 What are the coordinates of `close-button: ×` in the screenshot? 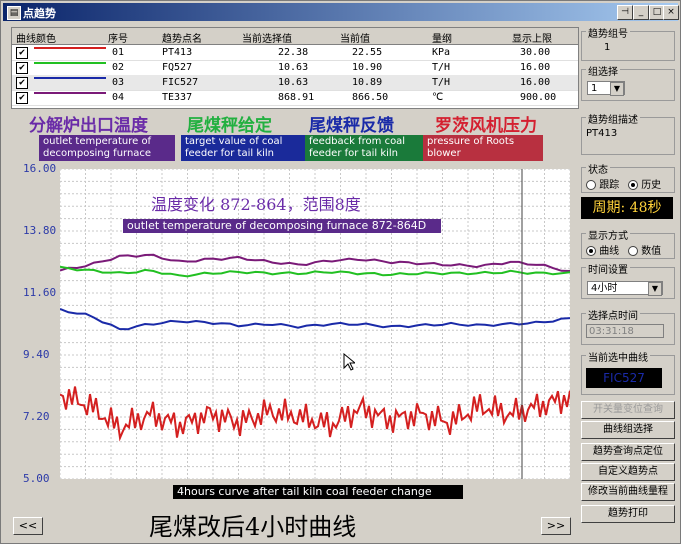 It's located at (671, 12).